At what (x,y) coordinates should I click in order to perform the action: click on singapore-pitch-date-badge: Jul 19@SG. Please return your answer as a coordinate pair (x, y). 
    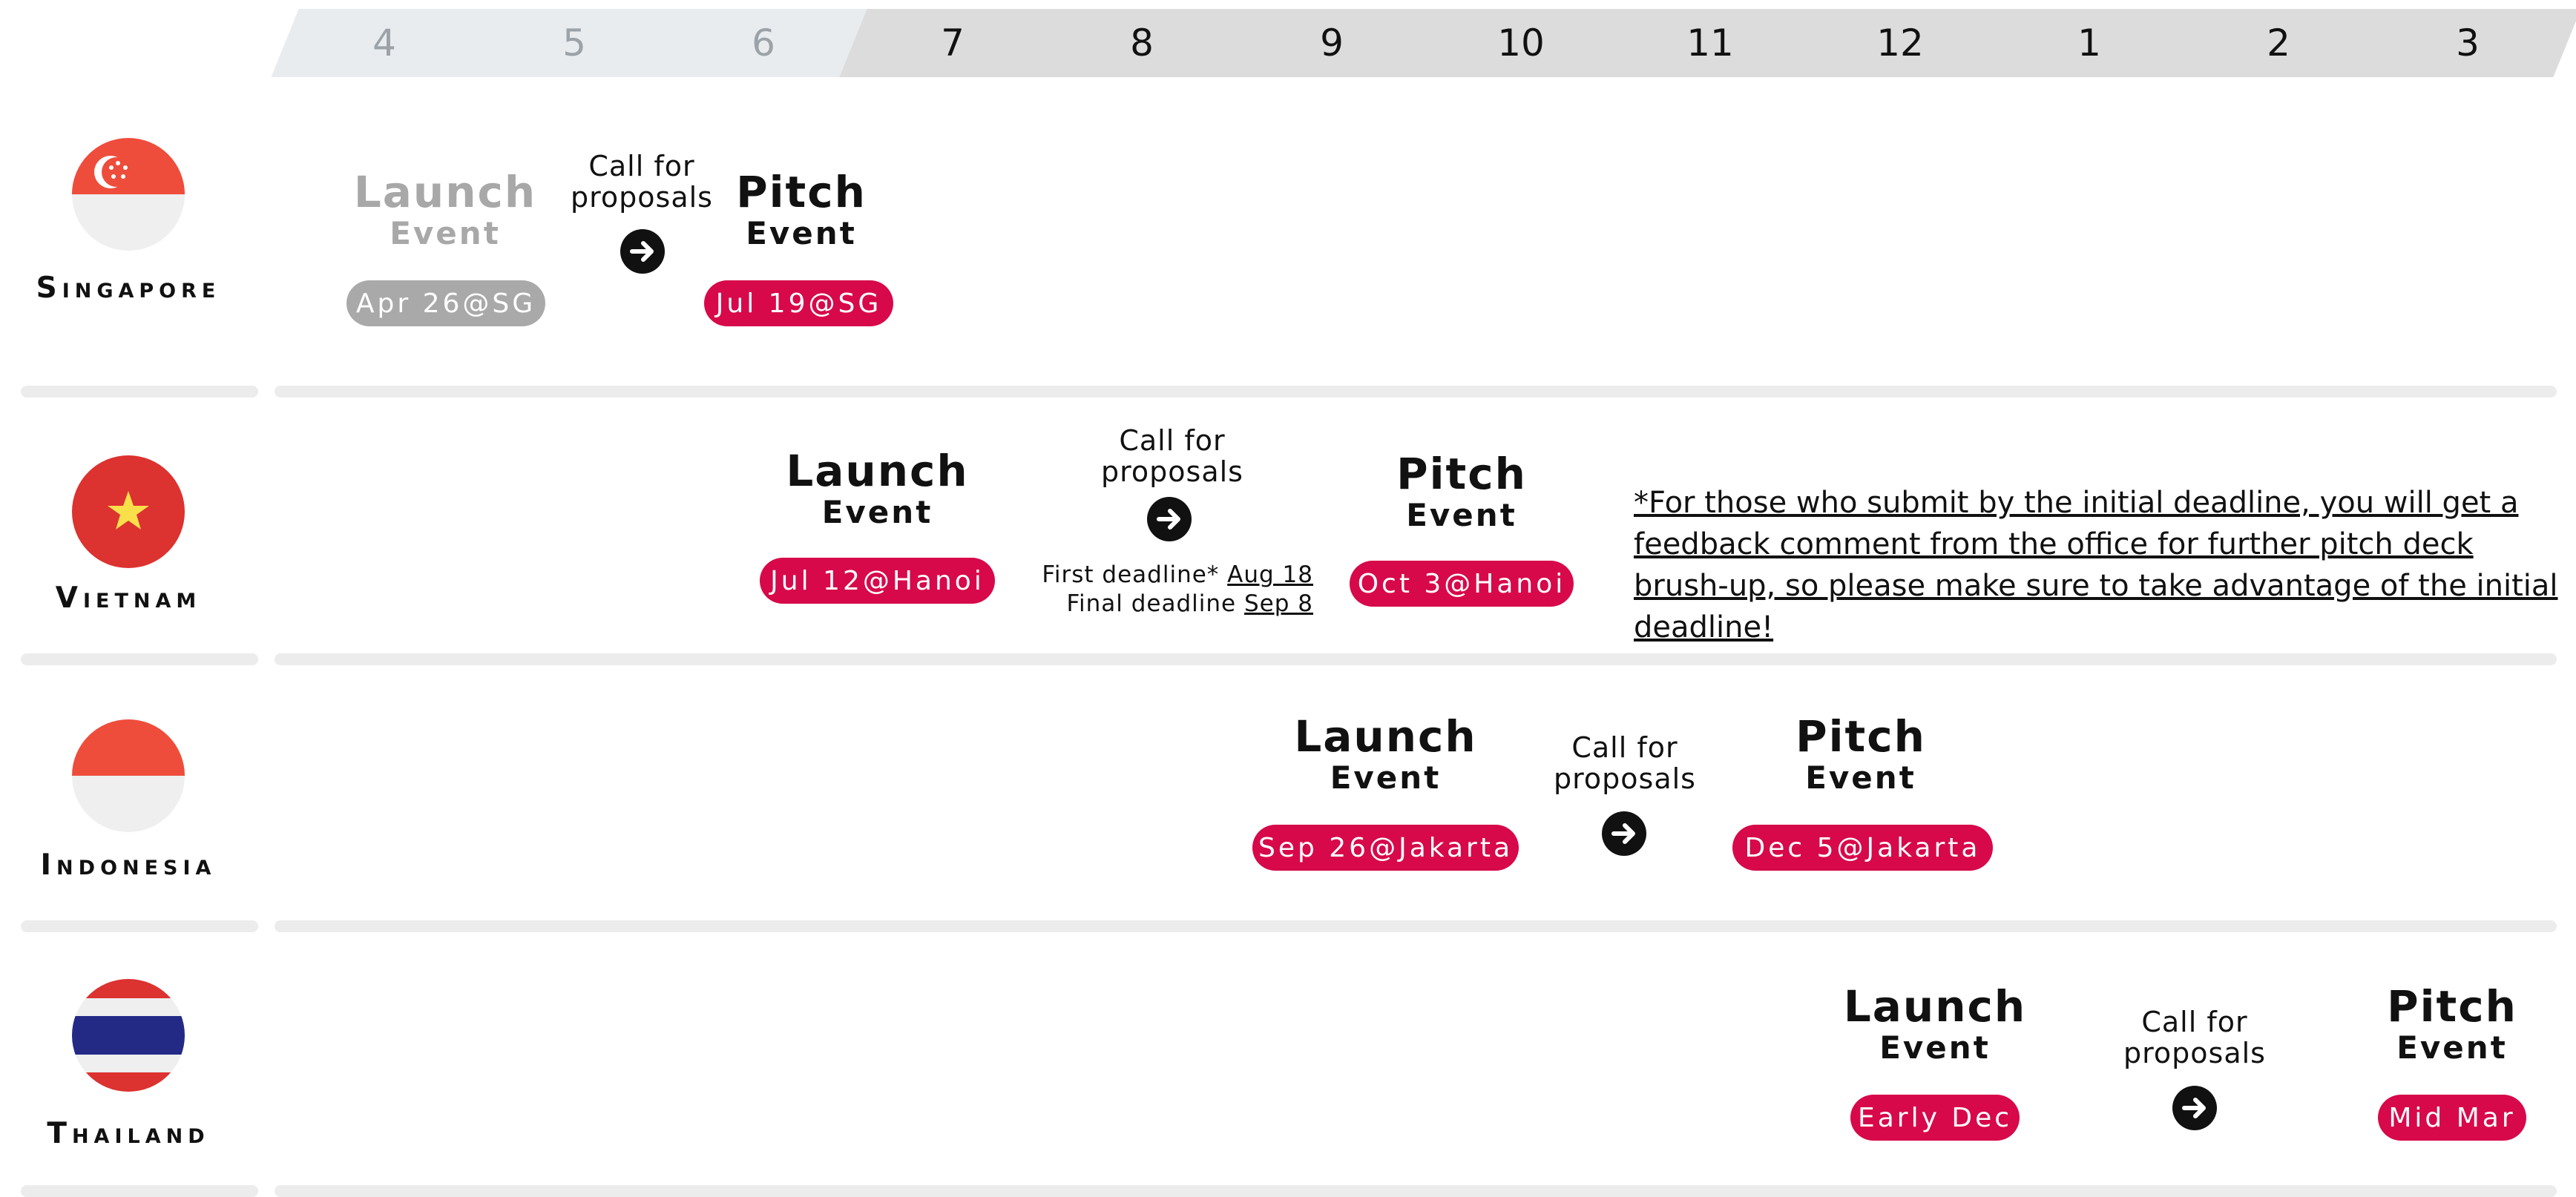
    Looking at the image, I should click on (798, 303).